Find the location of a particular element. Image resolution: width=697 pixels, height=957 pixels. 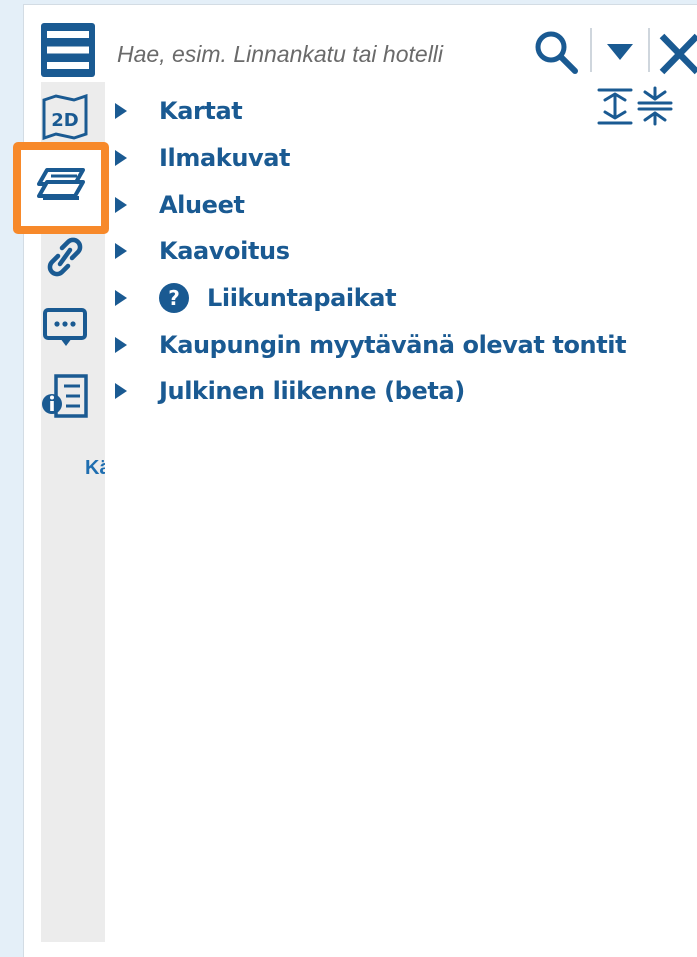

caret-down-icon is located at coordinates (620, 52).